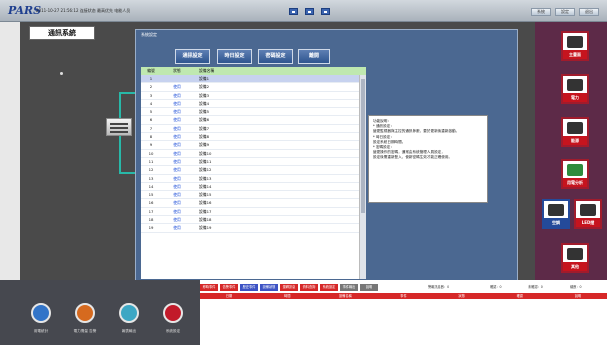  I want to click on table-scrollbar, so click(362, 177).